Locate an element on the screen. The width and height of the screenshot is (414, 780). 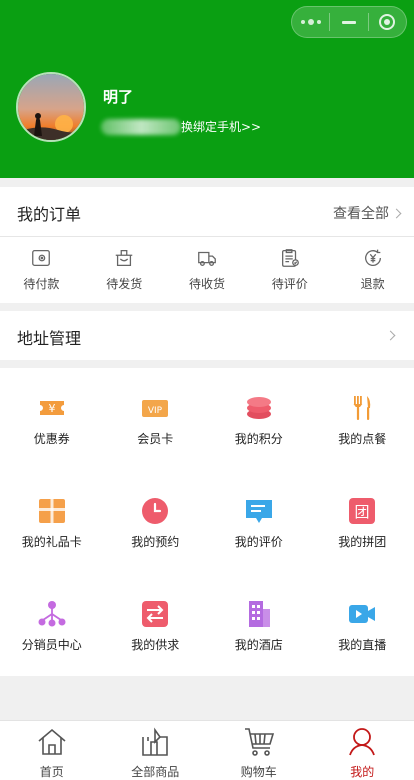
wallet-icon is located at coordinates (41, 258).